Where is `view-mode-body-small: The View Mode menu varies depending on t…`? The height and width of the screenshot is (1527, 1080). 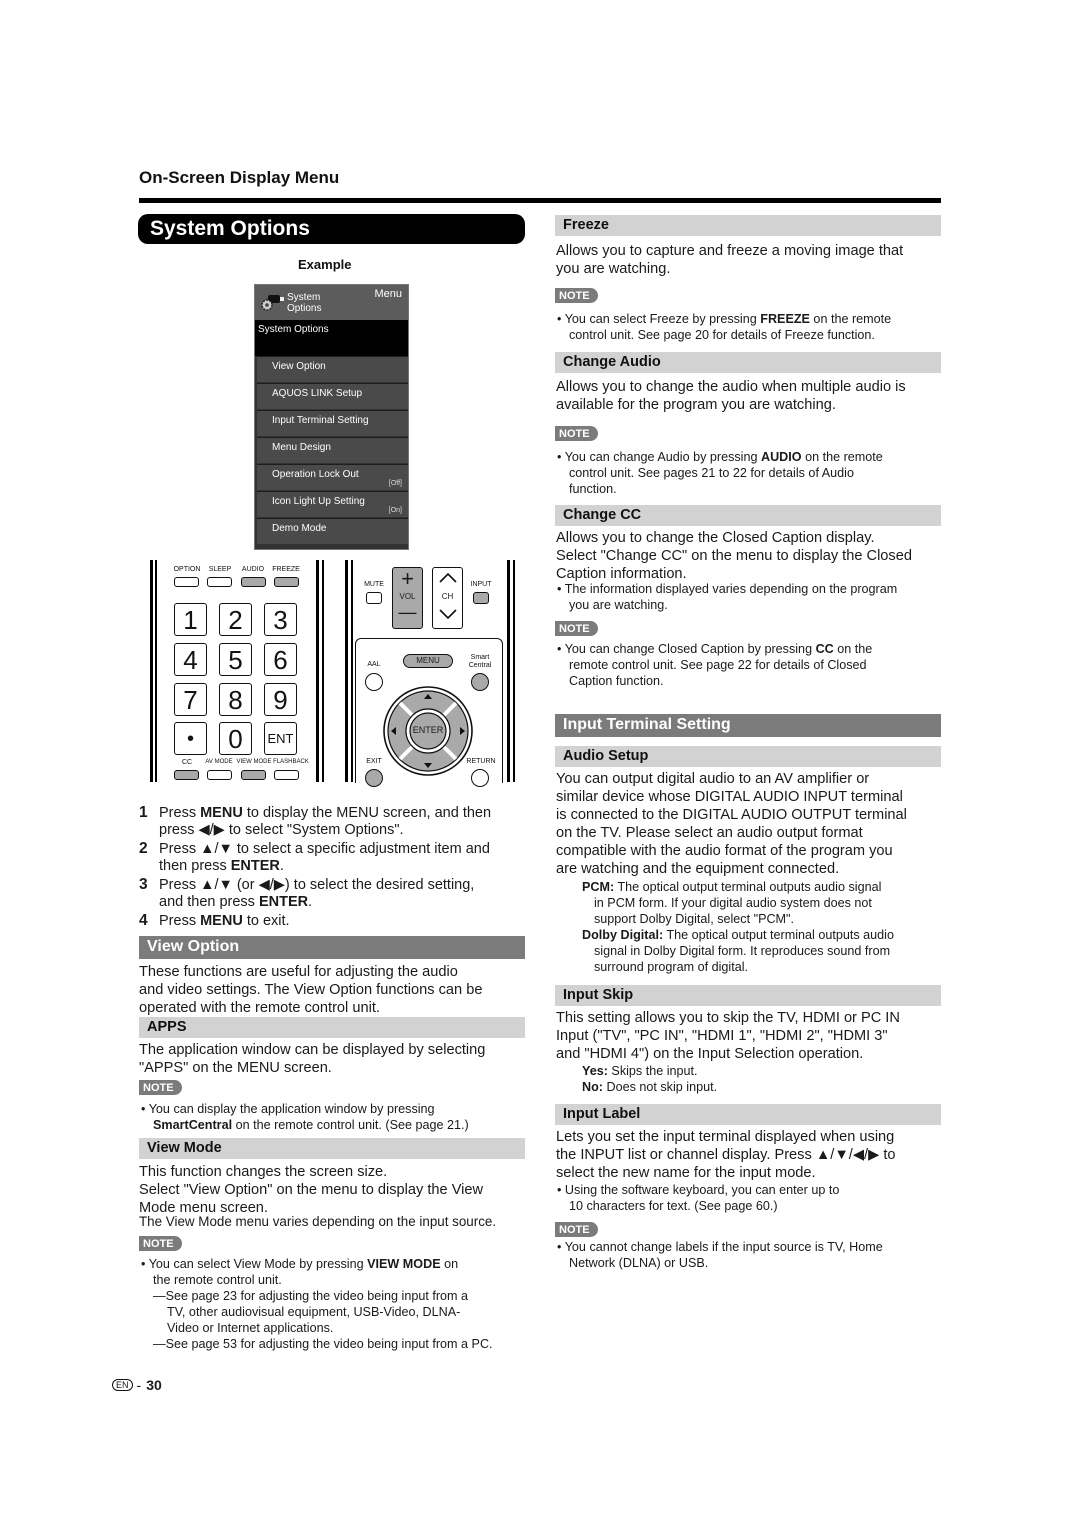
view-mode-body-small: The View Mode menu varies depending on t… is located at coordinates (318, 1221).